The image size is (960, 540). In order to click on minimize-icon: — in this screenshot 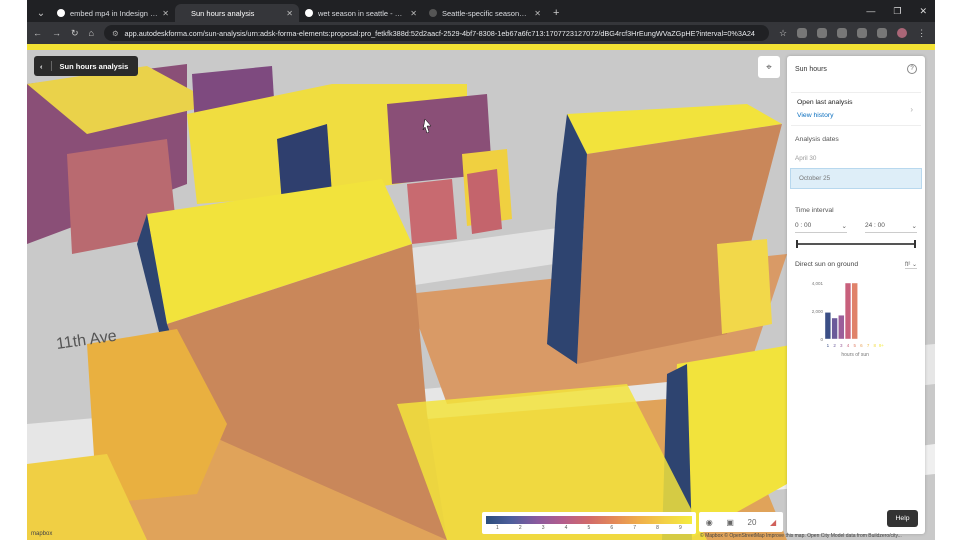, I will do `click(870, 11)`.